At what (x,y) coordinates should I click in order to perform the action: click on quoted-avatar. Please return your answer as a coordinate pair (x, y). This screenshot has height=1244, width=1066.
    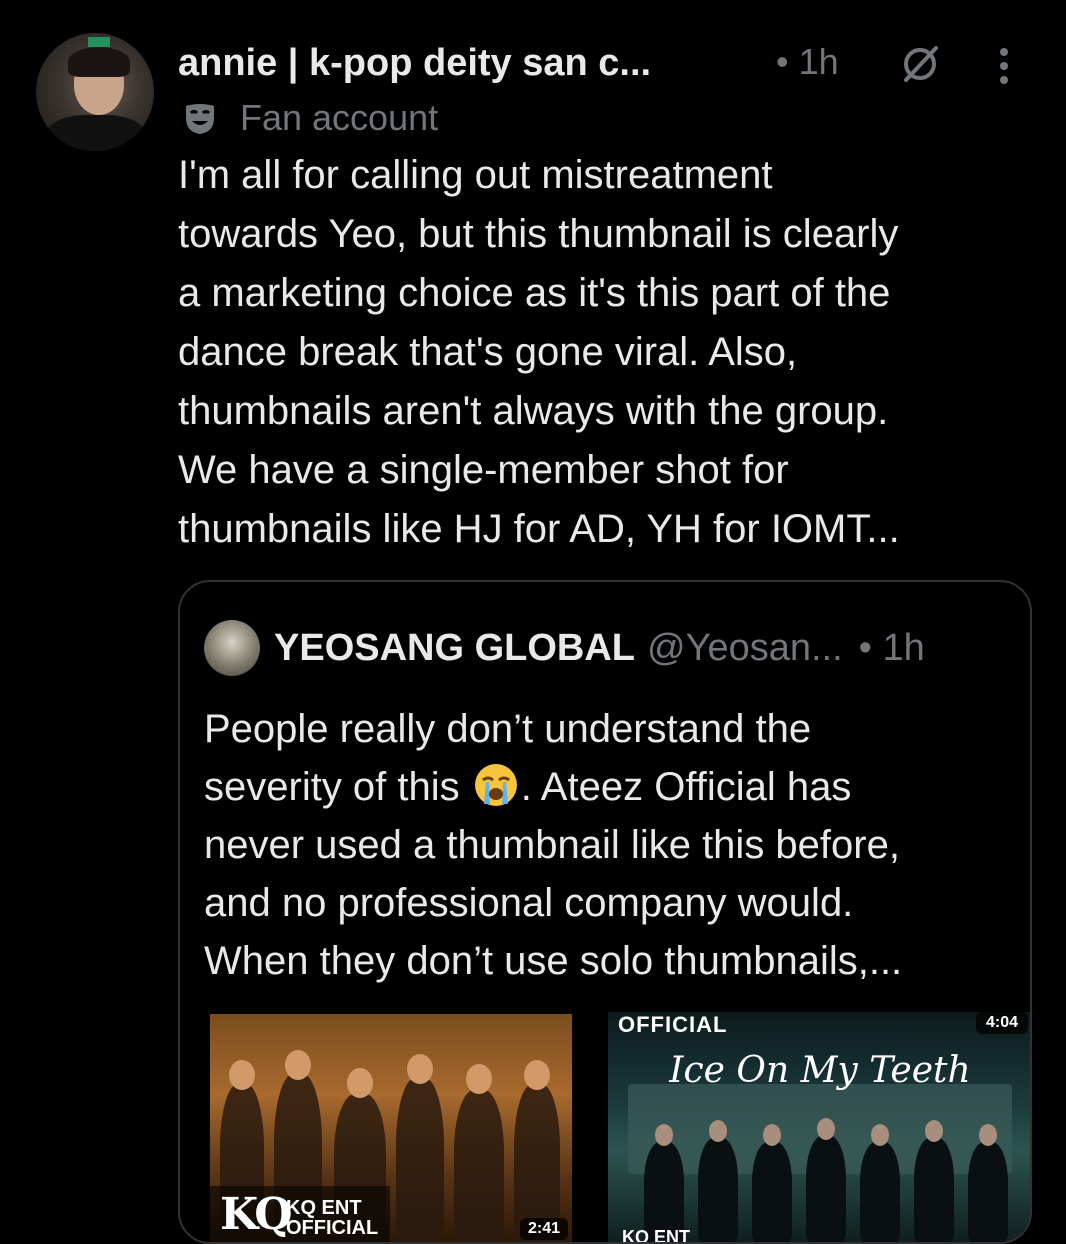
    Looking at the image, I should click on (232, 648).